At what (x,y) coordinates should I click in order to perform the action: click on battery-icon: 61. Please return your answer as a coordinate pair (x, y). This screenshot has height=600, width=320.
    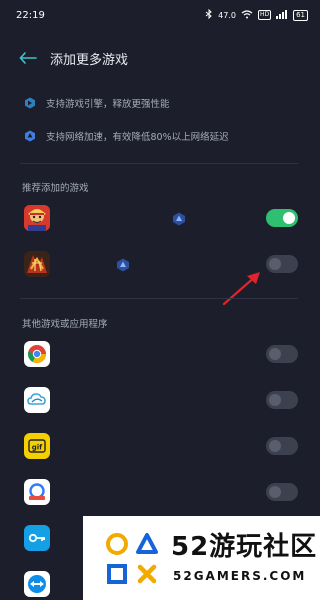
    Looking at the image, I should click on (300, 15).